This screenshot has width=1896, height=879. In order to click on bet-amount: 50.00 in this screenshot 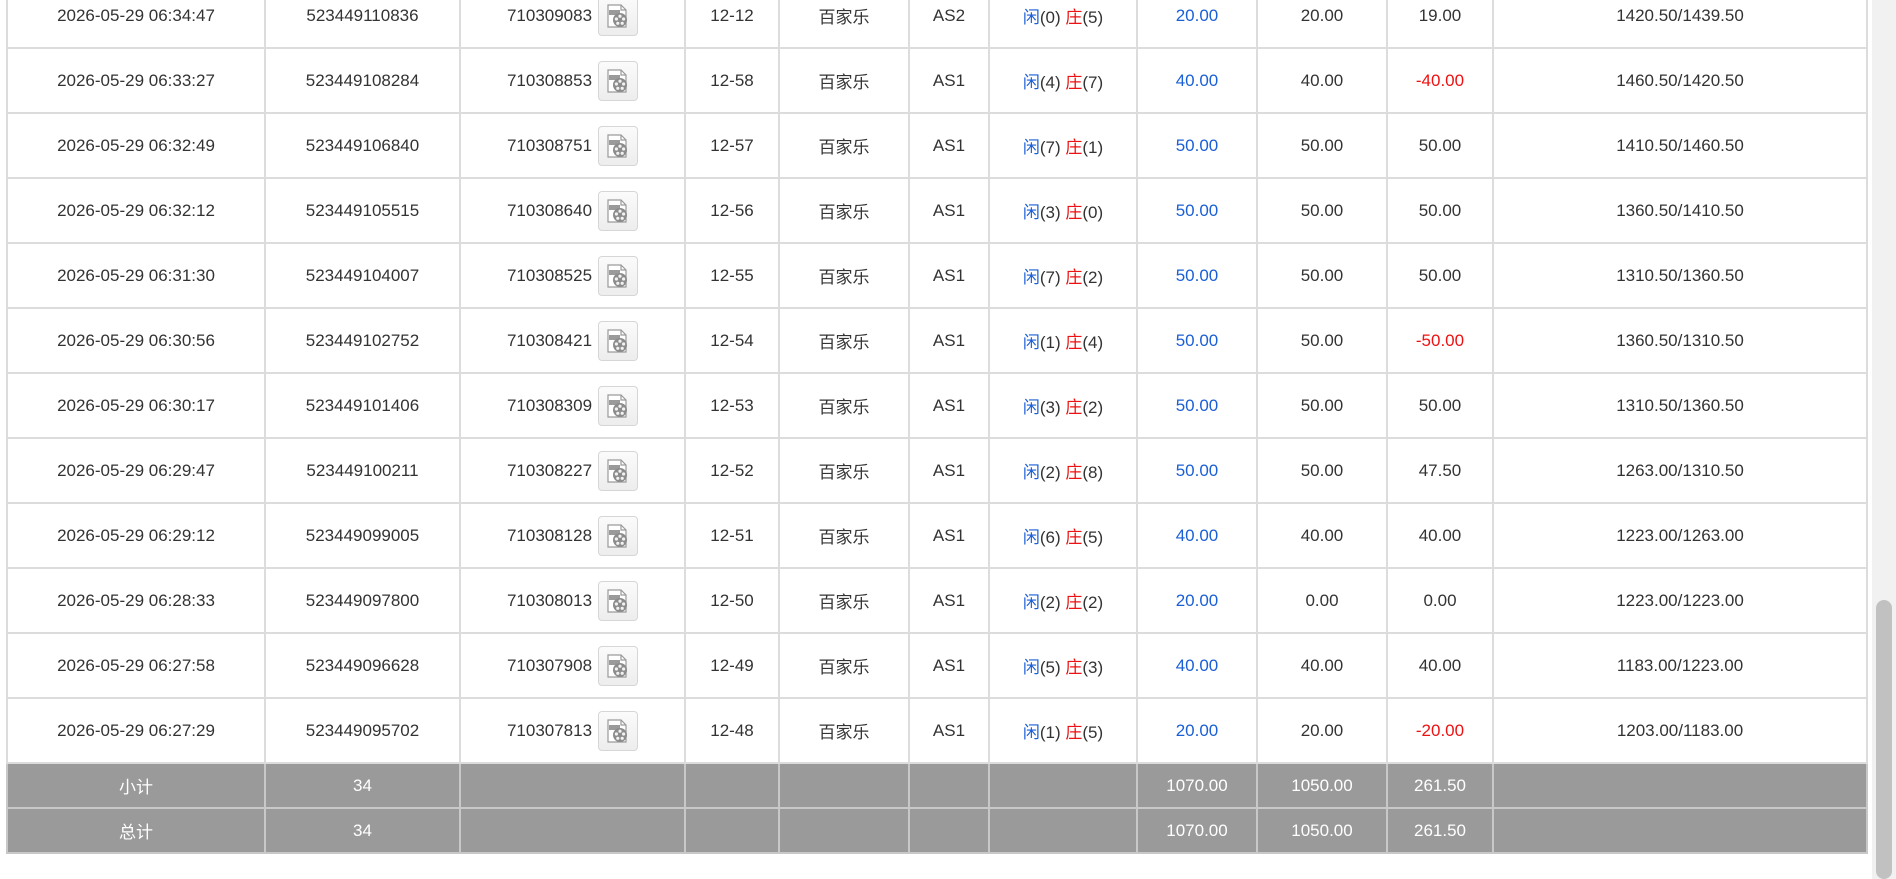, I will do `click(1197, 470)`.